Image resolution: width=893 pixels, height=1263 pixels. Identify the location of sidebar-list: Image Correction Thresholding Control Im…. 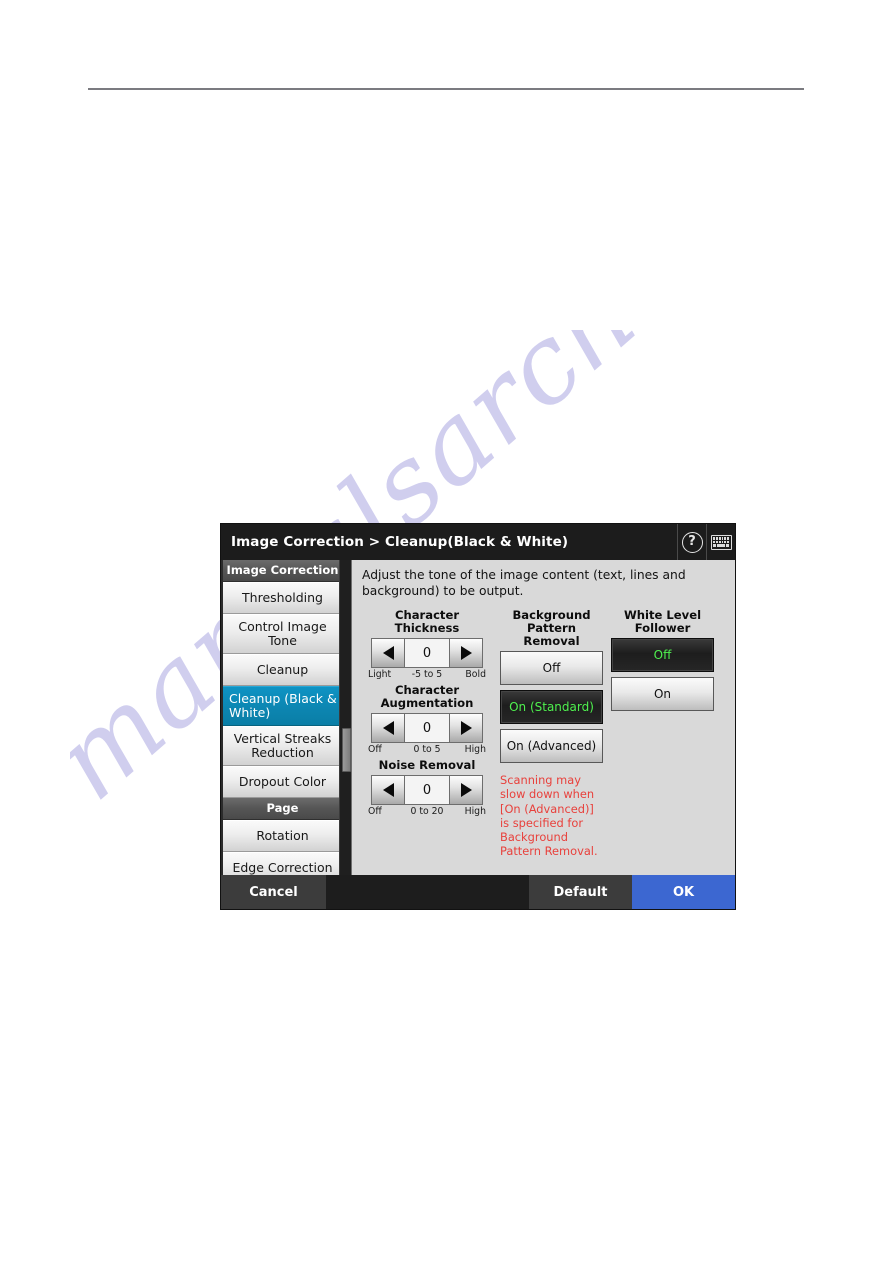
(282, 717).